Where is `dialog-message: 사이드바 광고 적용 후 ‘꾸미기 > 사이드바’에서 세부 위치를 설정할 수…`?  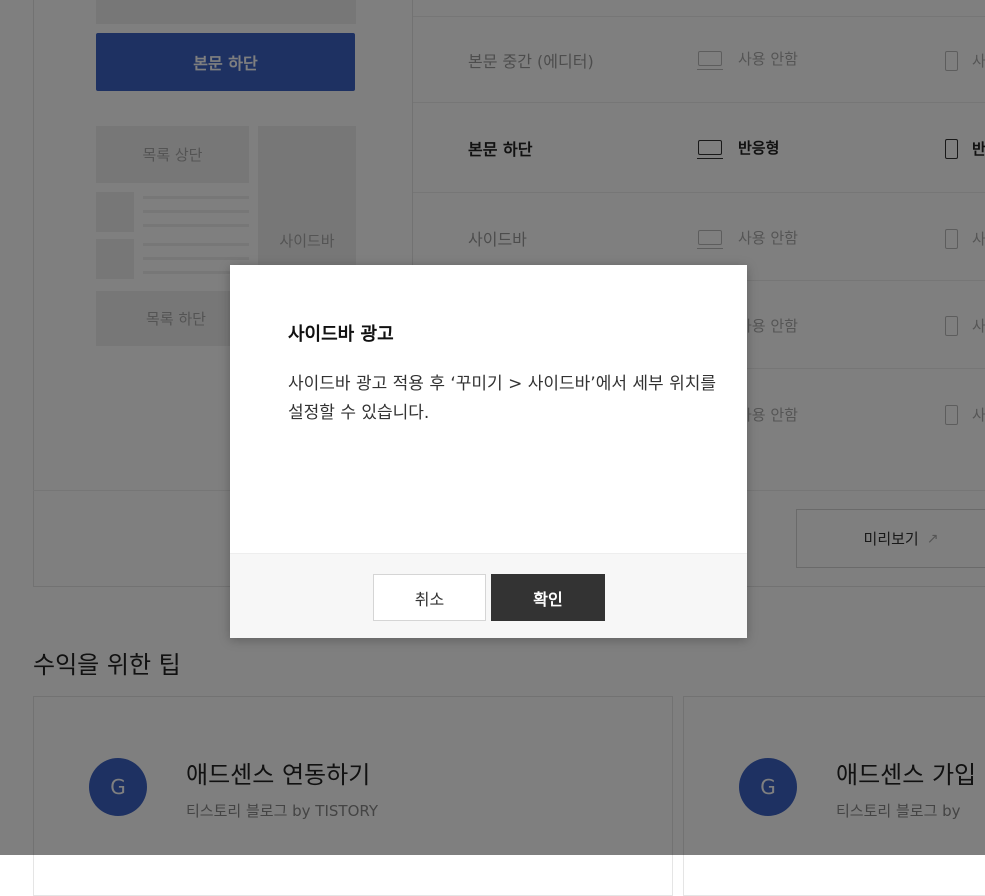
dialog-message: 사이드바 광고 적용 후 ‘꾸미기 > 사이드바’에서 세부 위치를 설정할 수… is located at coordinates (502, 398).